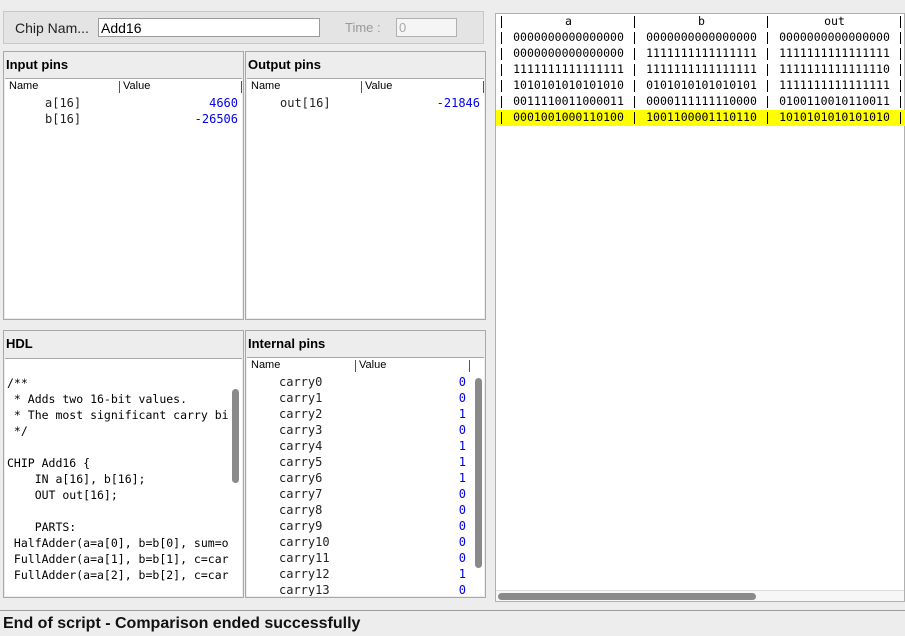  I want to click on compare-cell: 0101010101010101, so click(701, 85).